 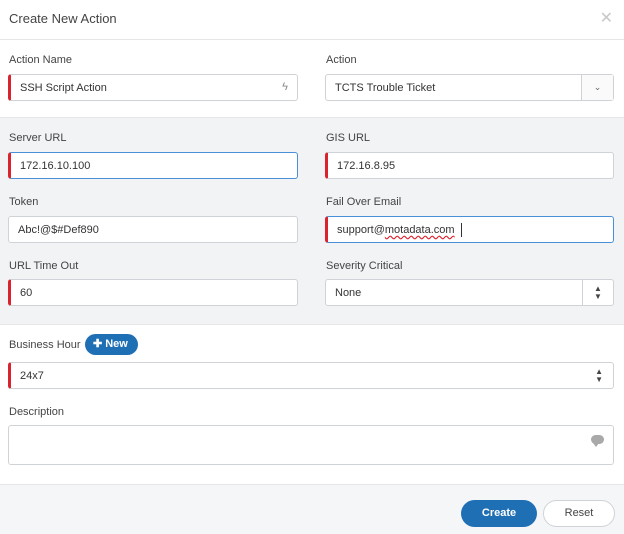 I want to click on new-business-hour-button: ✚ New, so click(x=111, y=344).